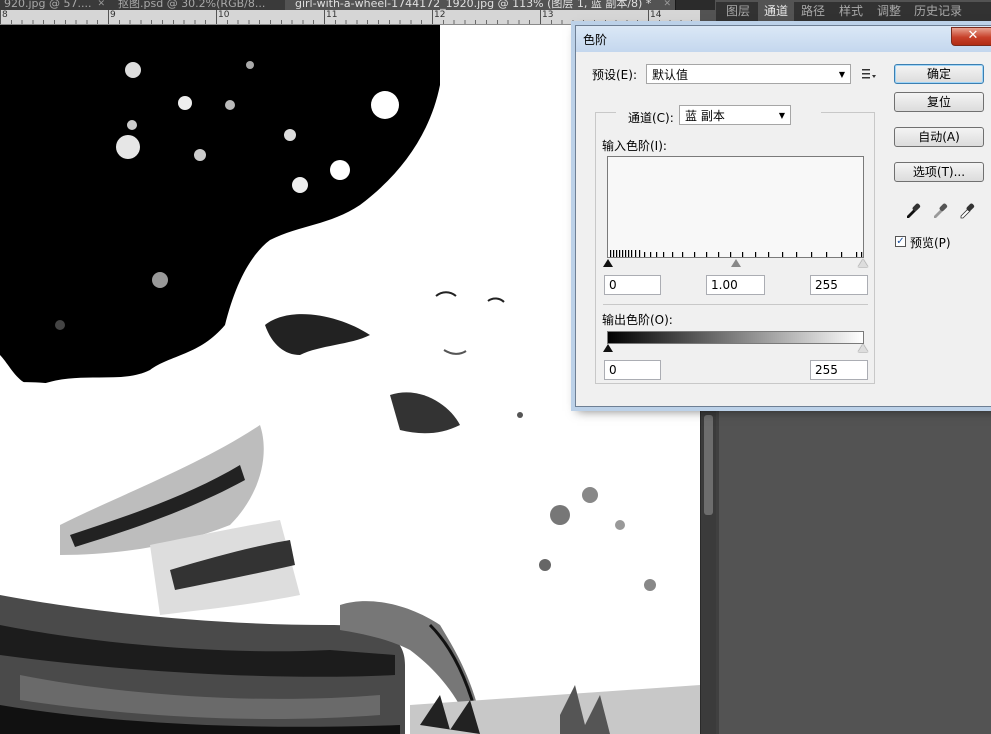 Image resolution: width=991 pixels, height=734 pixels. I want to click on horizontal-ruler: 8 9 10 11 12 13 14, so click(350, 17).